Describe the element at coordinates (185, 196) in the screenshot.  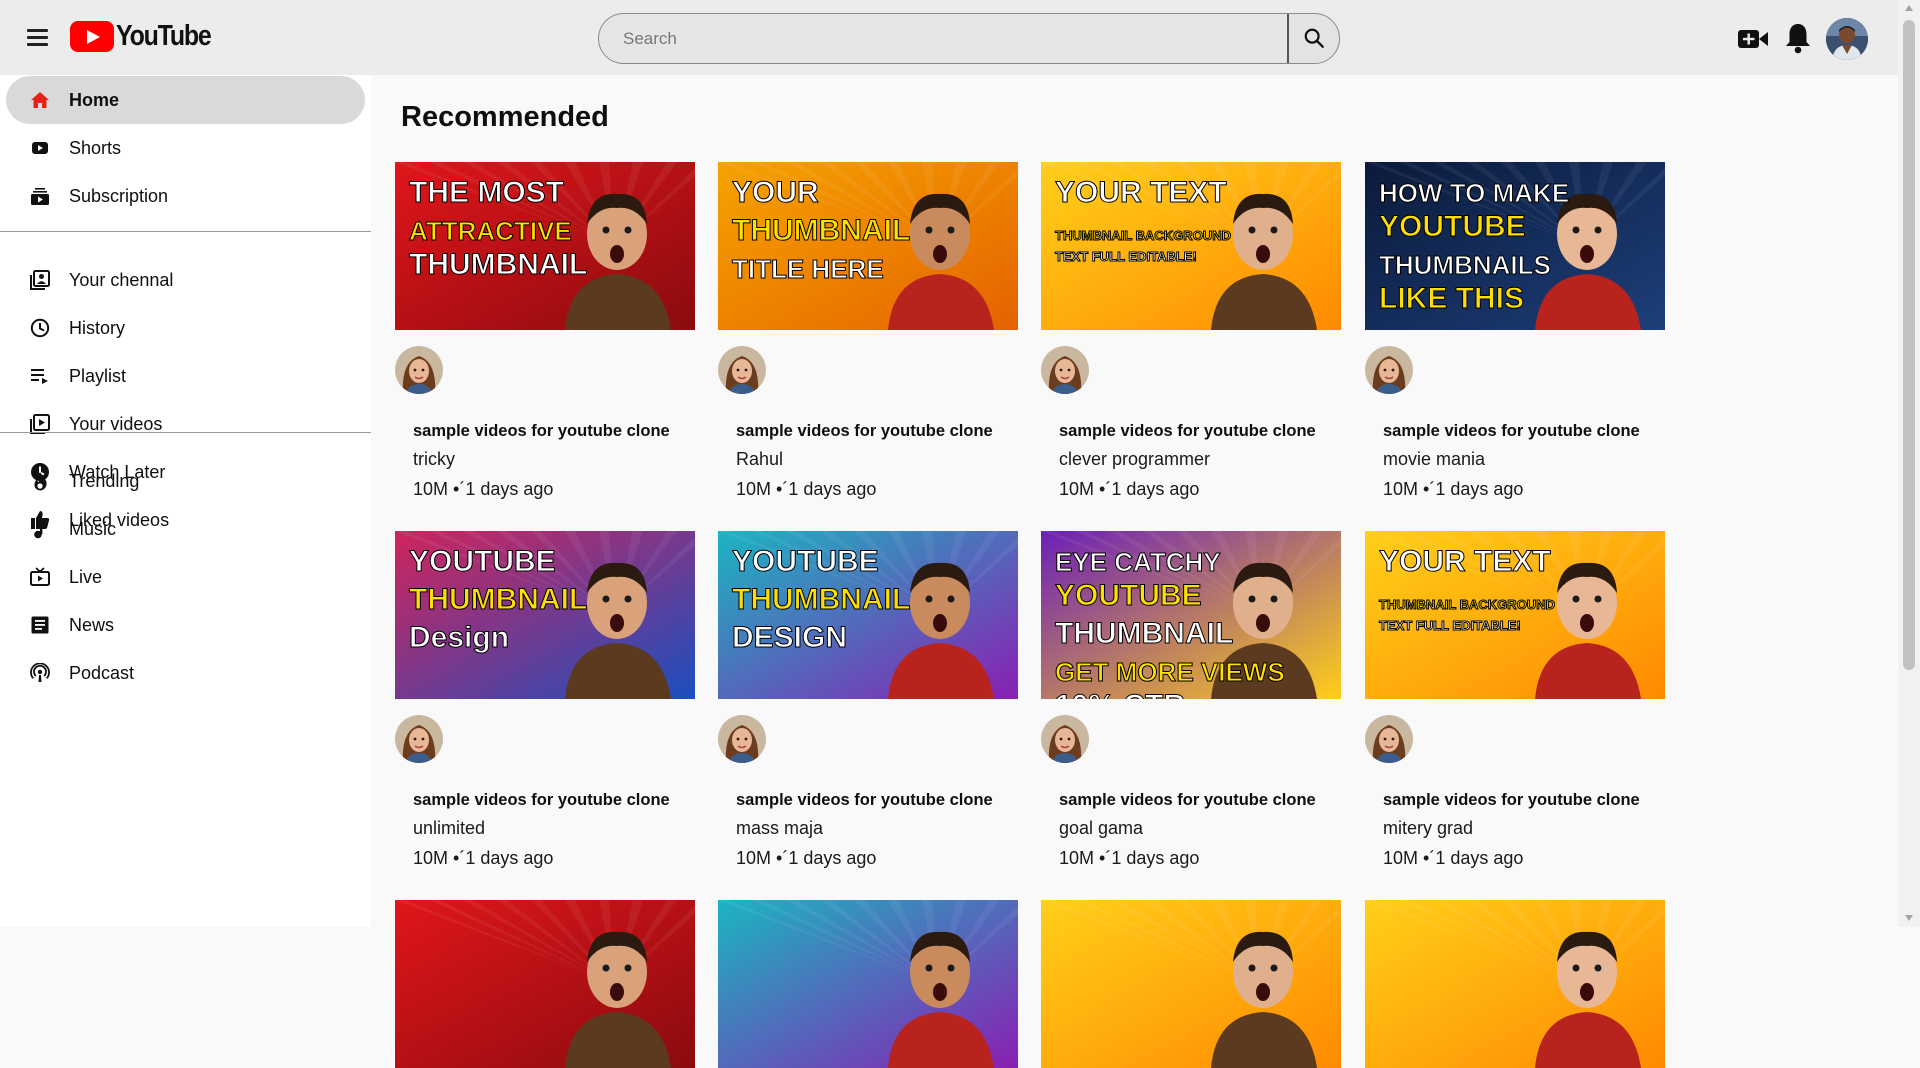
I see `sidebar-item-subscription: Subscription` at that location.